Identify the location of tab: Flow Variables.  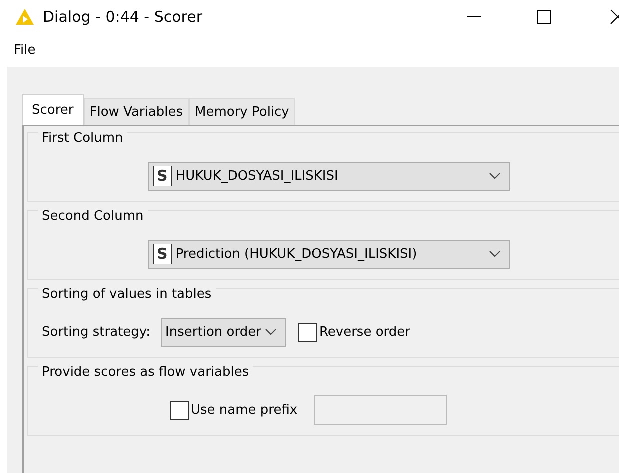
(136, 111).